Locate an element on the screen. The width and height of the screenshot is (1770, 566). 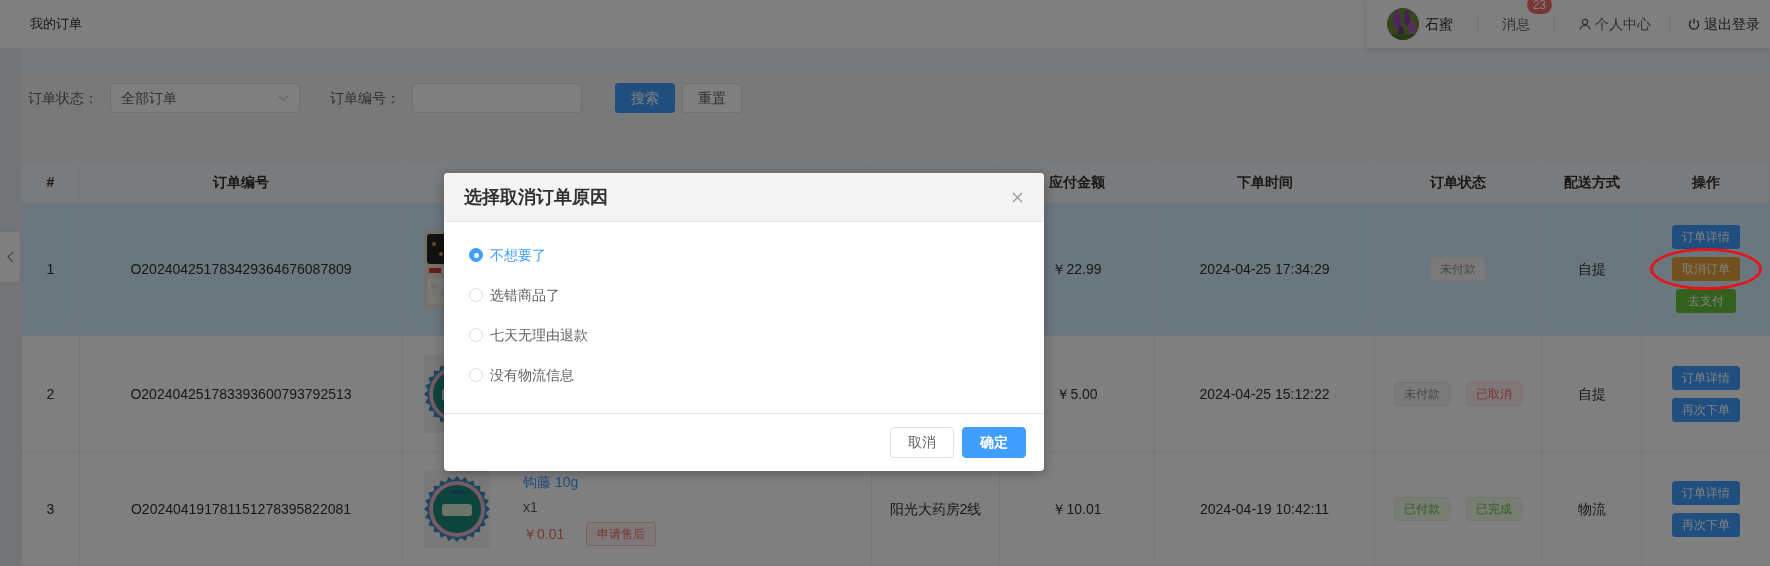
column-header: 订单状态 is located at coordinates (1458, 182).